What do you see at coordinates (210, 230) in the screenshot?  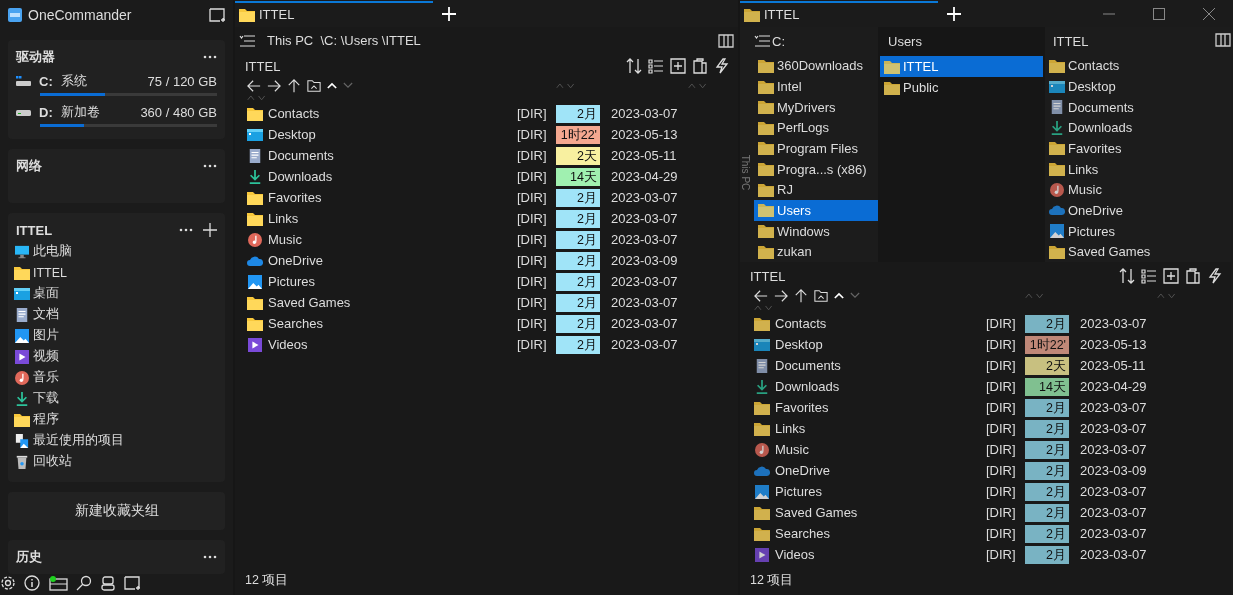 I see `add-icon` at bounding box center [210, 230].